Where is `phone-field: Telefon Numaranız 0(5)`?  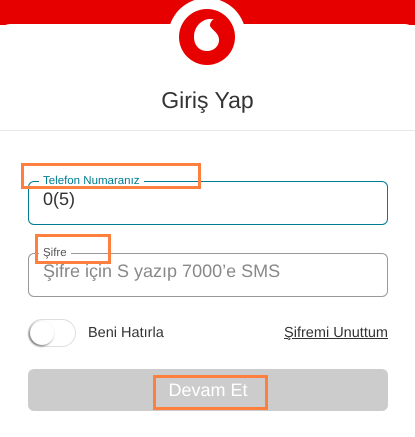
phone-field: Telefon Numaranız 0(5) is located at coordinates (208, 200).